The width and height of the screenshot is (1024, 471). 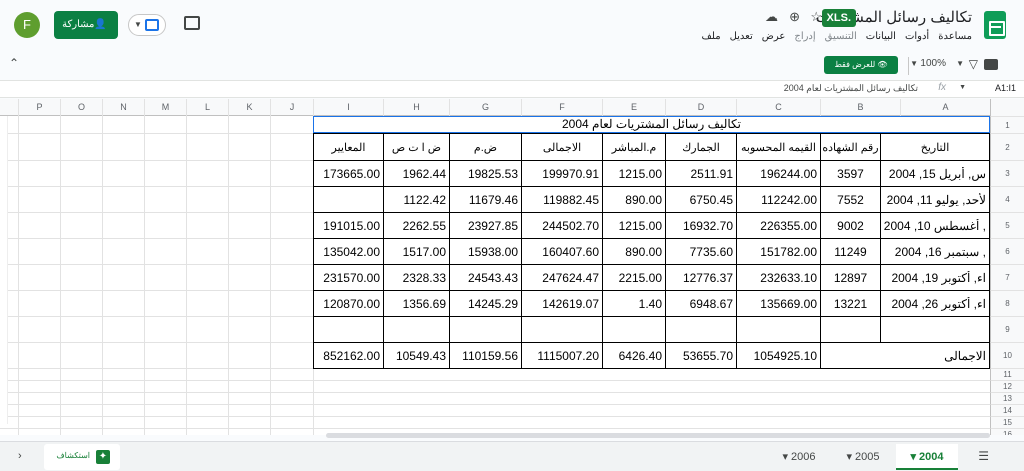 I want to click on table-cell: 12776.37, so click(x=701, y=278).